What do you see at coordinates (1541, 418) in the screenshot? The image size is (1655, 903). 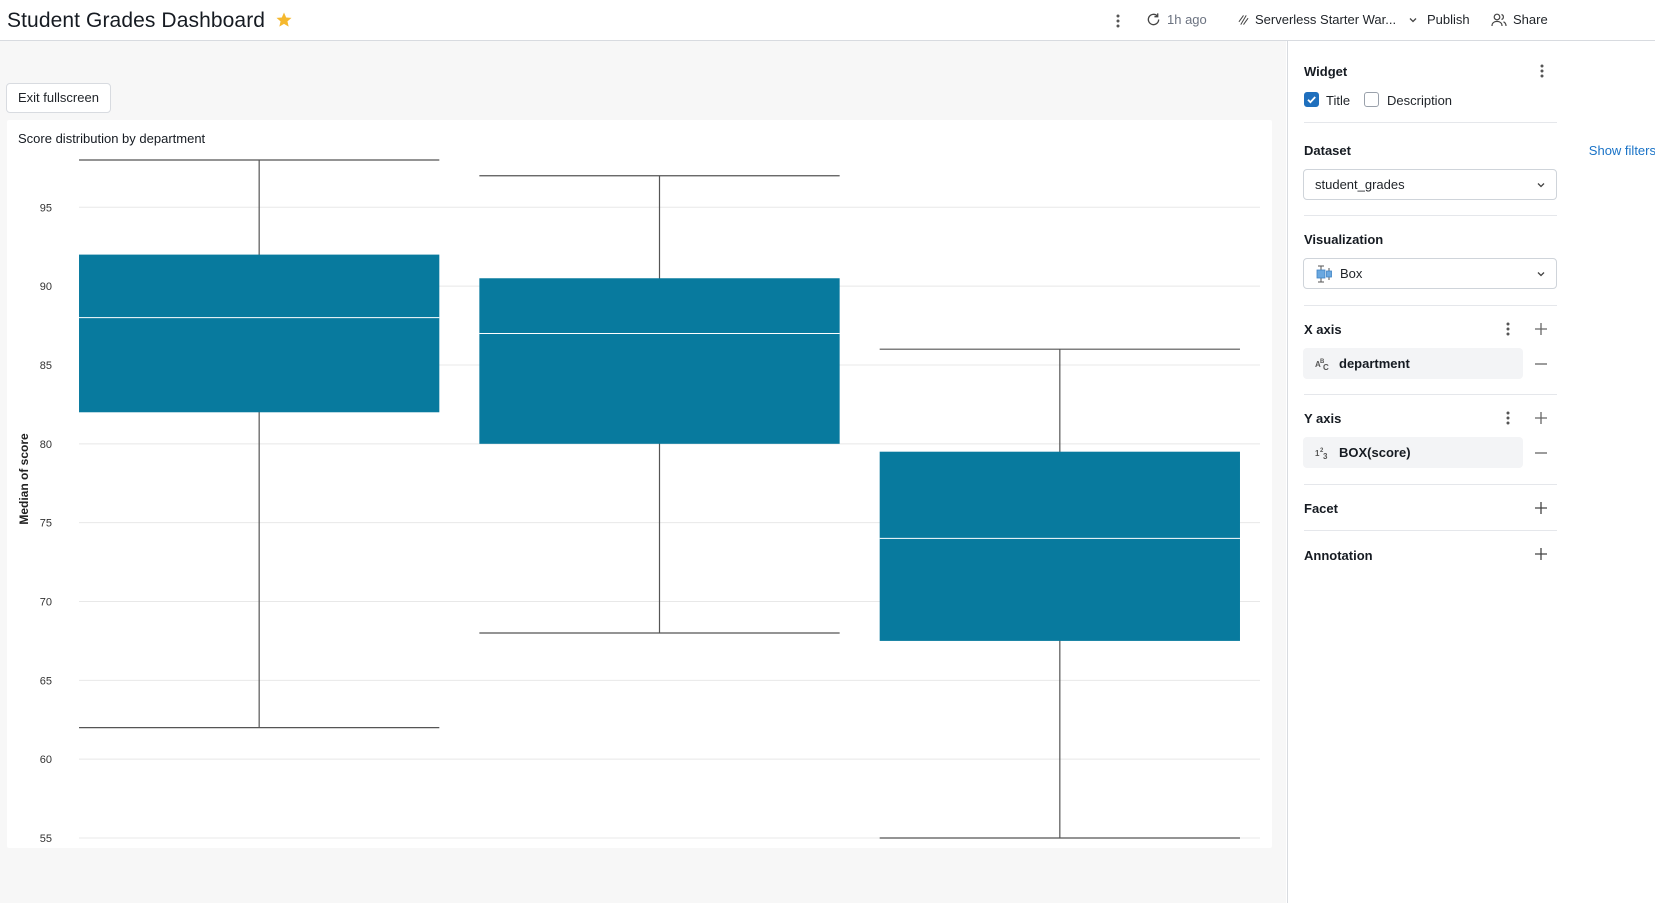 I see `y-axis-add-icon` at bounding box center [1541, 418].